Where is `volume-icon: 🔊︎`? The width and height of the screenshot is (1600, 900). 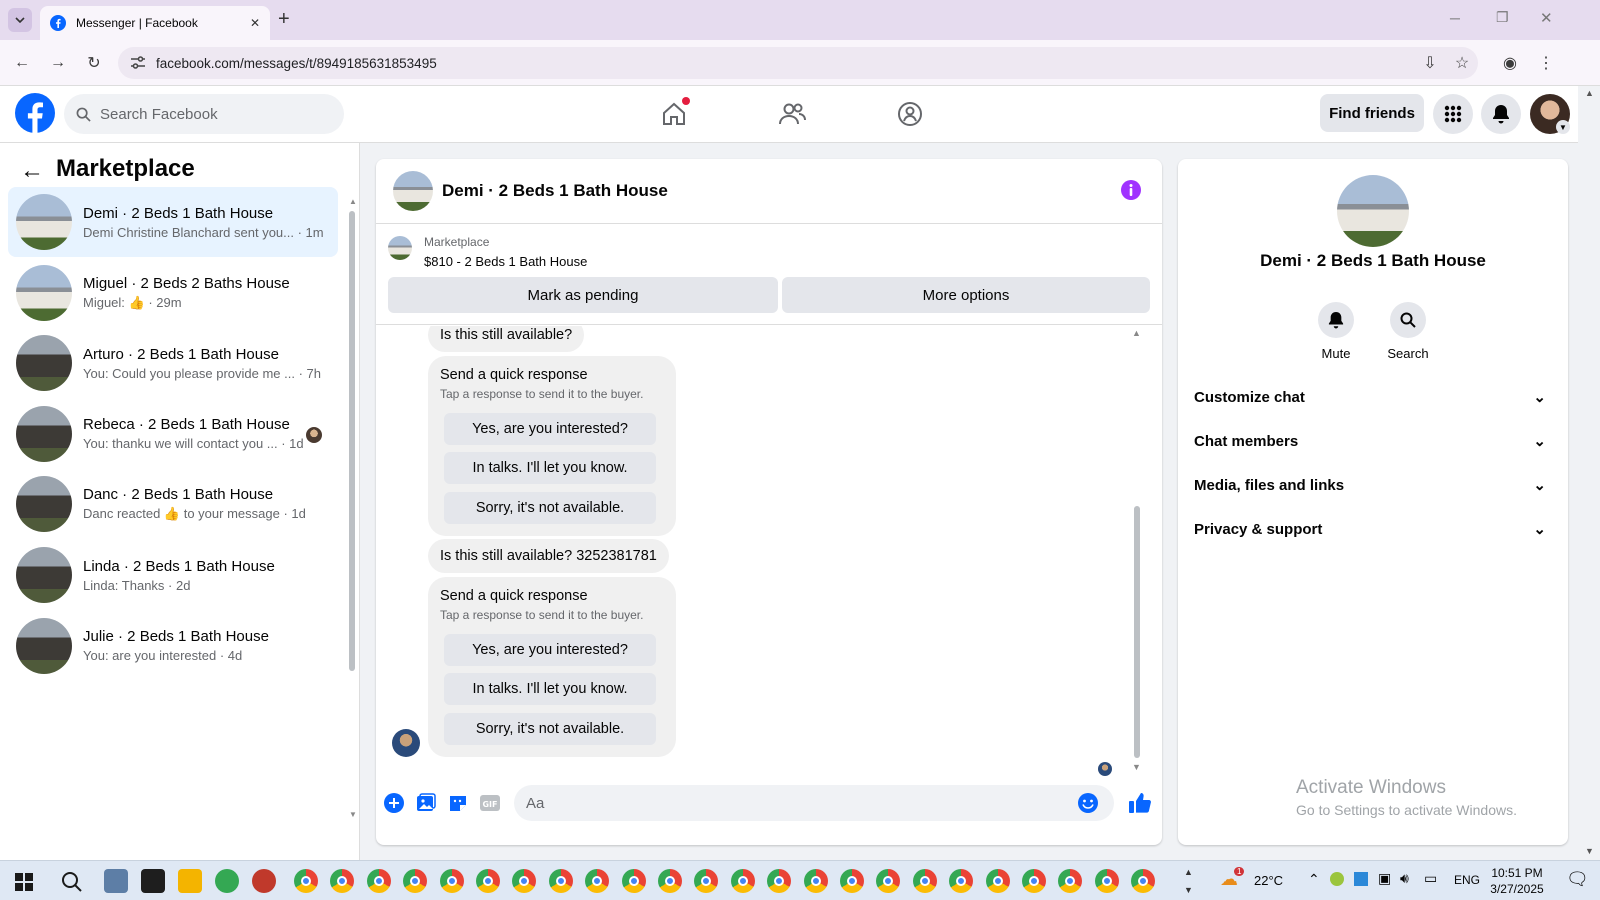 volume-icon: 🔊︎ is located at coordinates (1404, 878).